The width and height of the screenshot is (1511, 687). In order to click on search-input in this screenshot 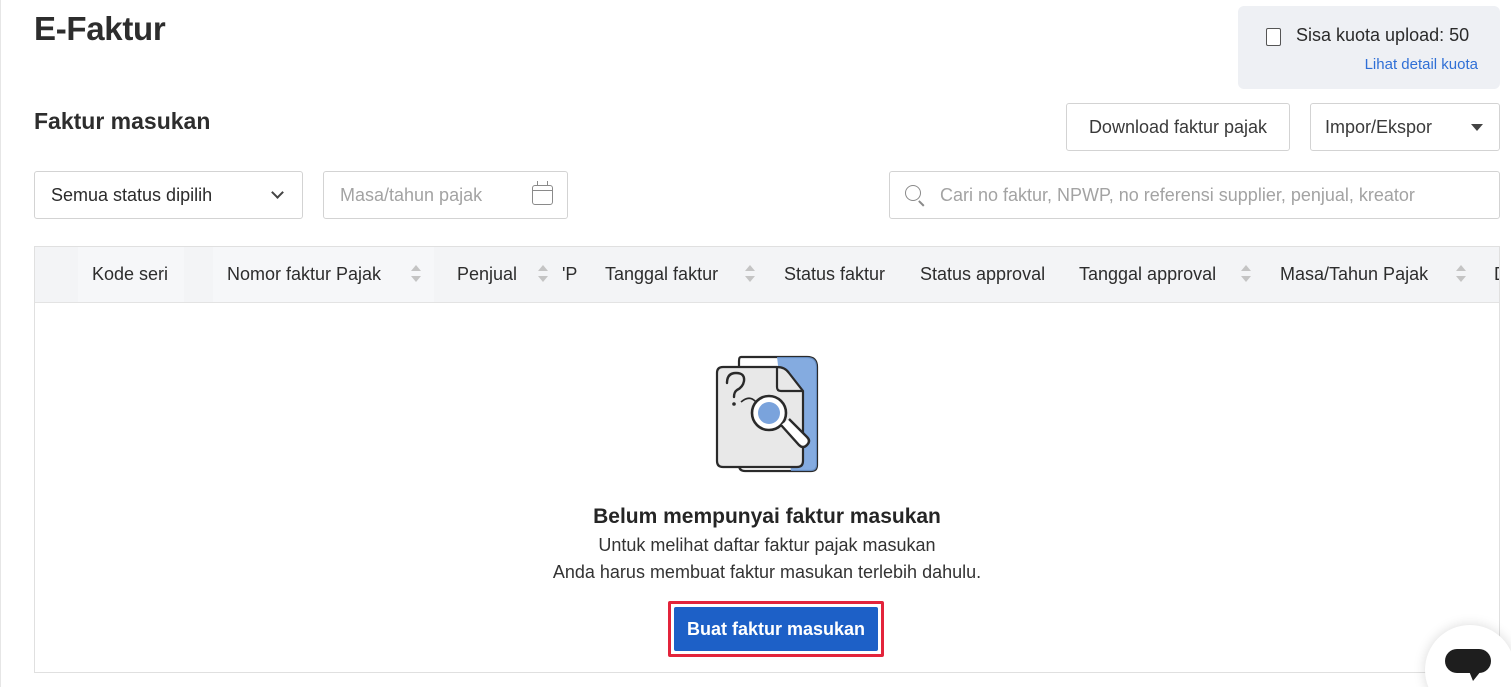, I will do `click(1212, 195)`.